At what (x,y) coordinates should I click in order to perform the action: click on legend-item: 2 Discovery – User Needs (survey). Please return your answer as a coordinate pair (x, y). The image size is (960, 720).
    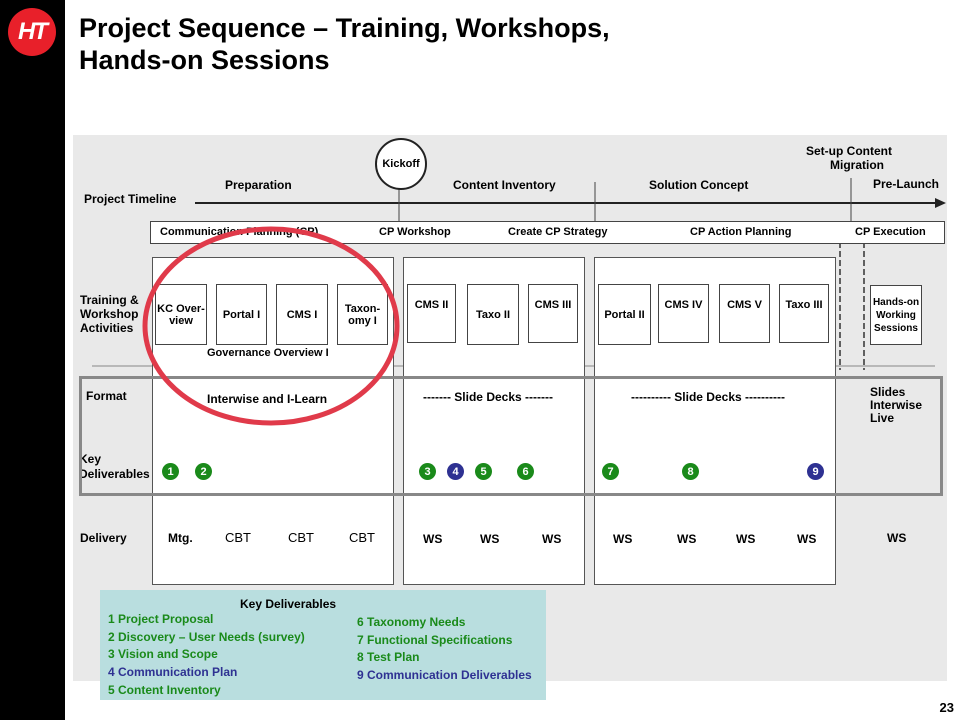
    Looking at the image, I should click on (206, 637).